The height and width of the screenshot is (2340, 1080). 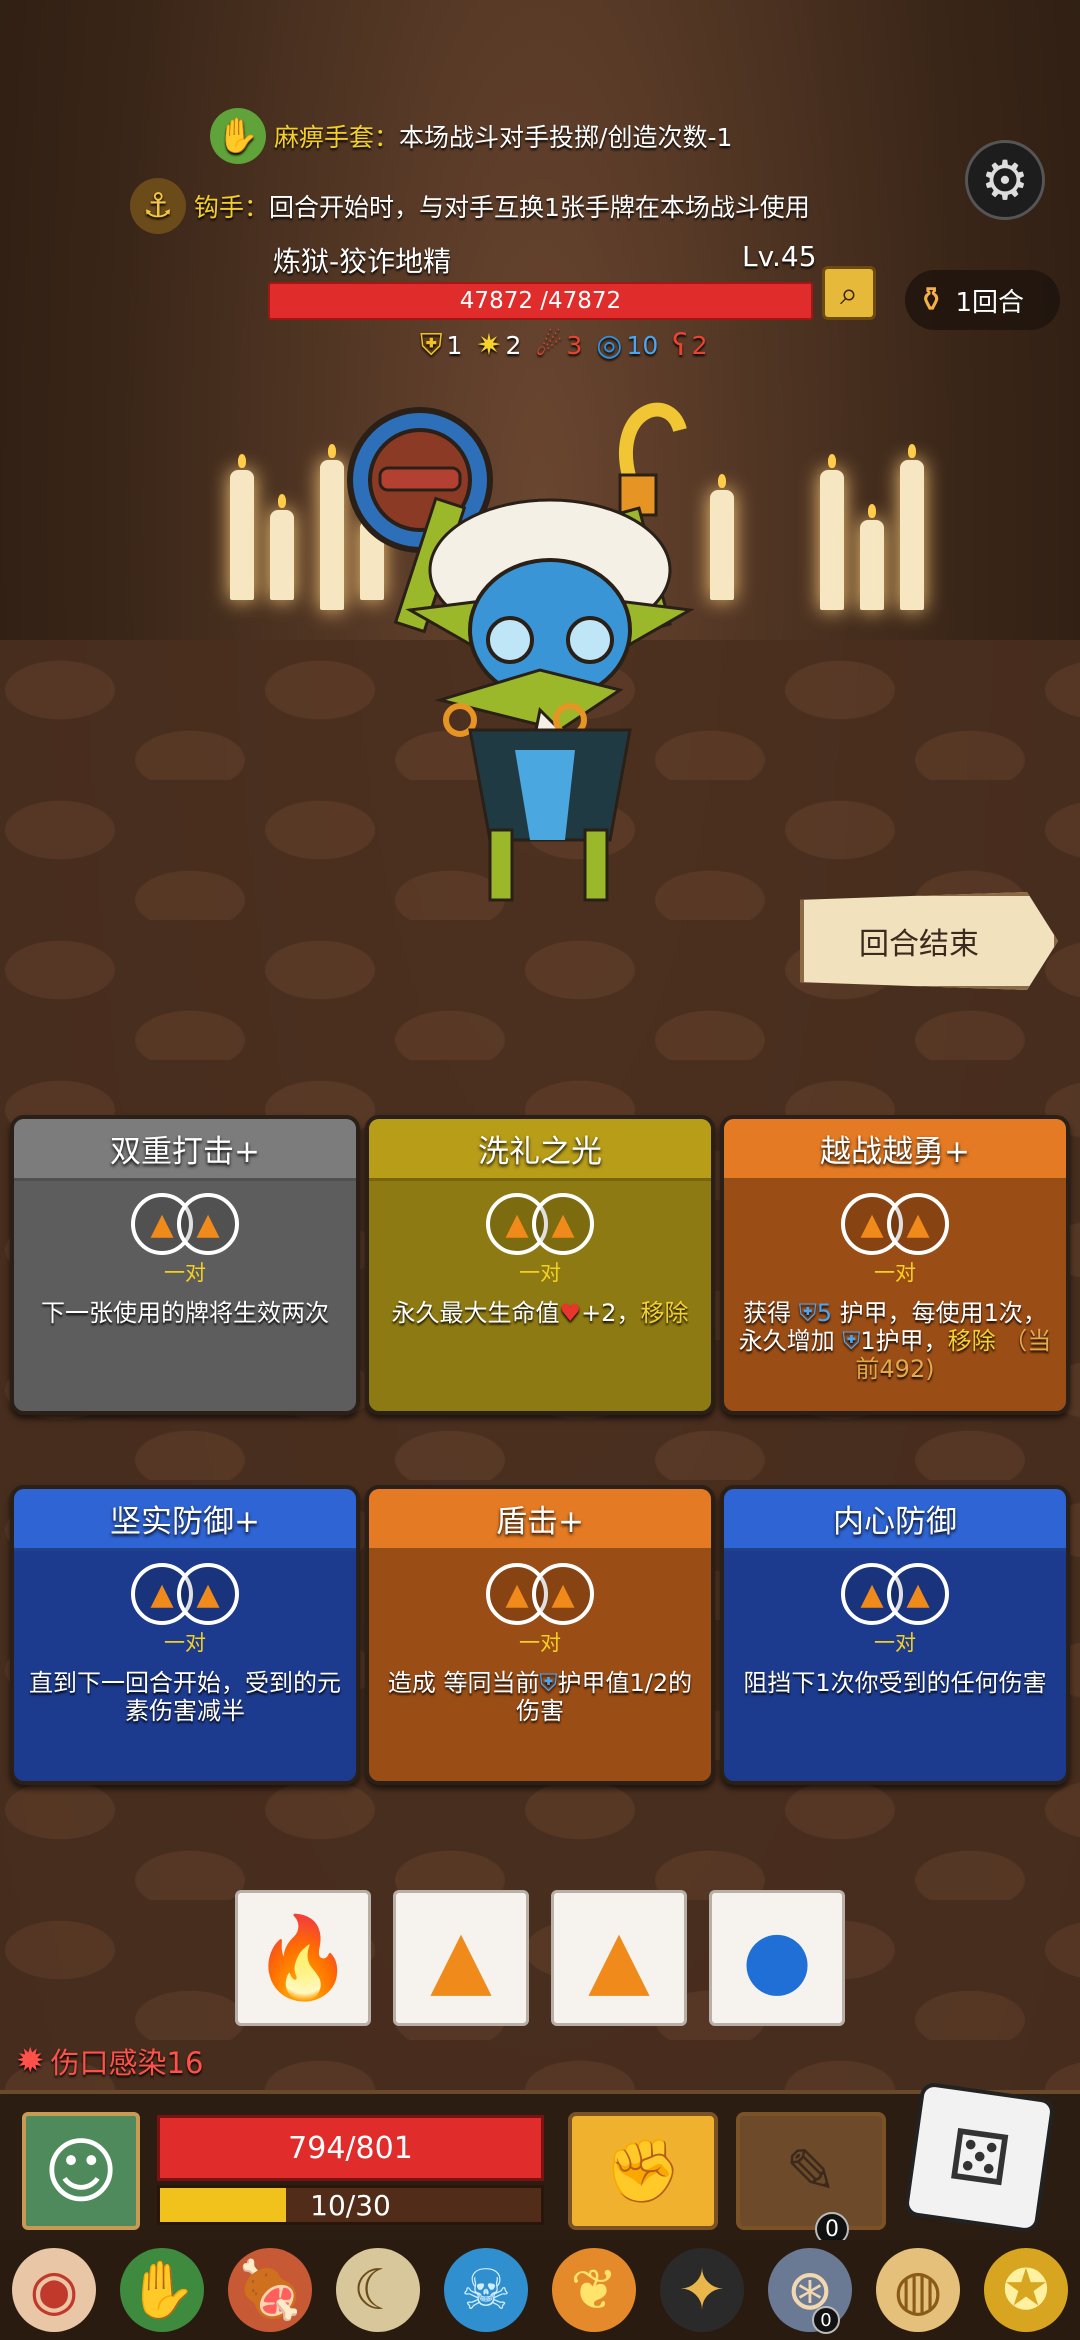 What do you see at coordinates (849, 293) in the screenshot?
I see `enemy-inspect-button: ⌕` at bounding box center [849, 293].